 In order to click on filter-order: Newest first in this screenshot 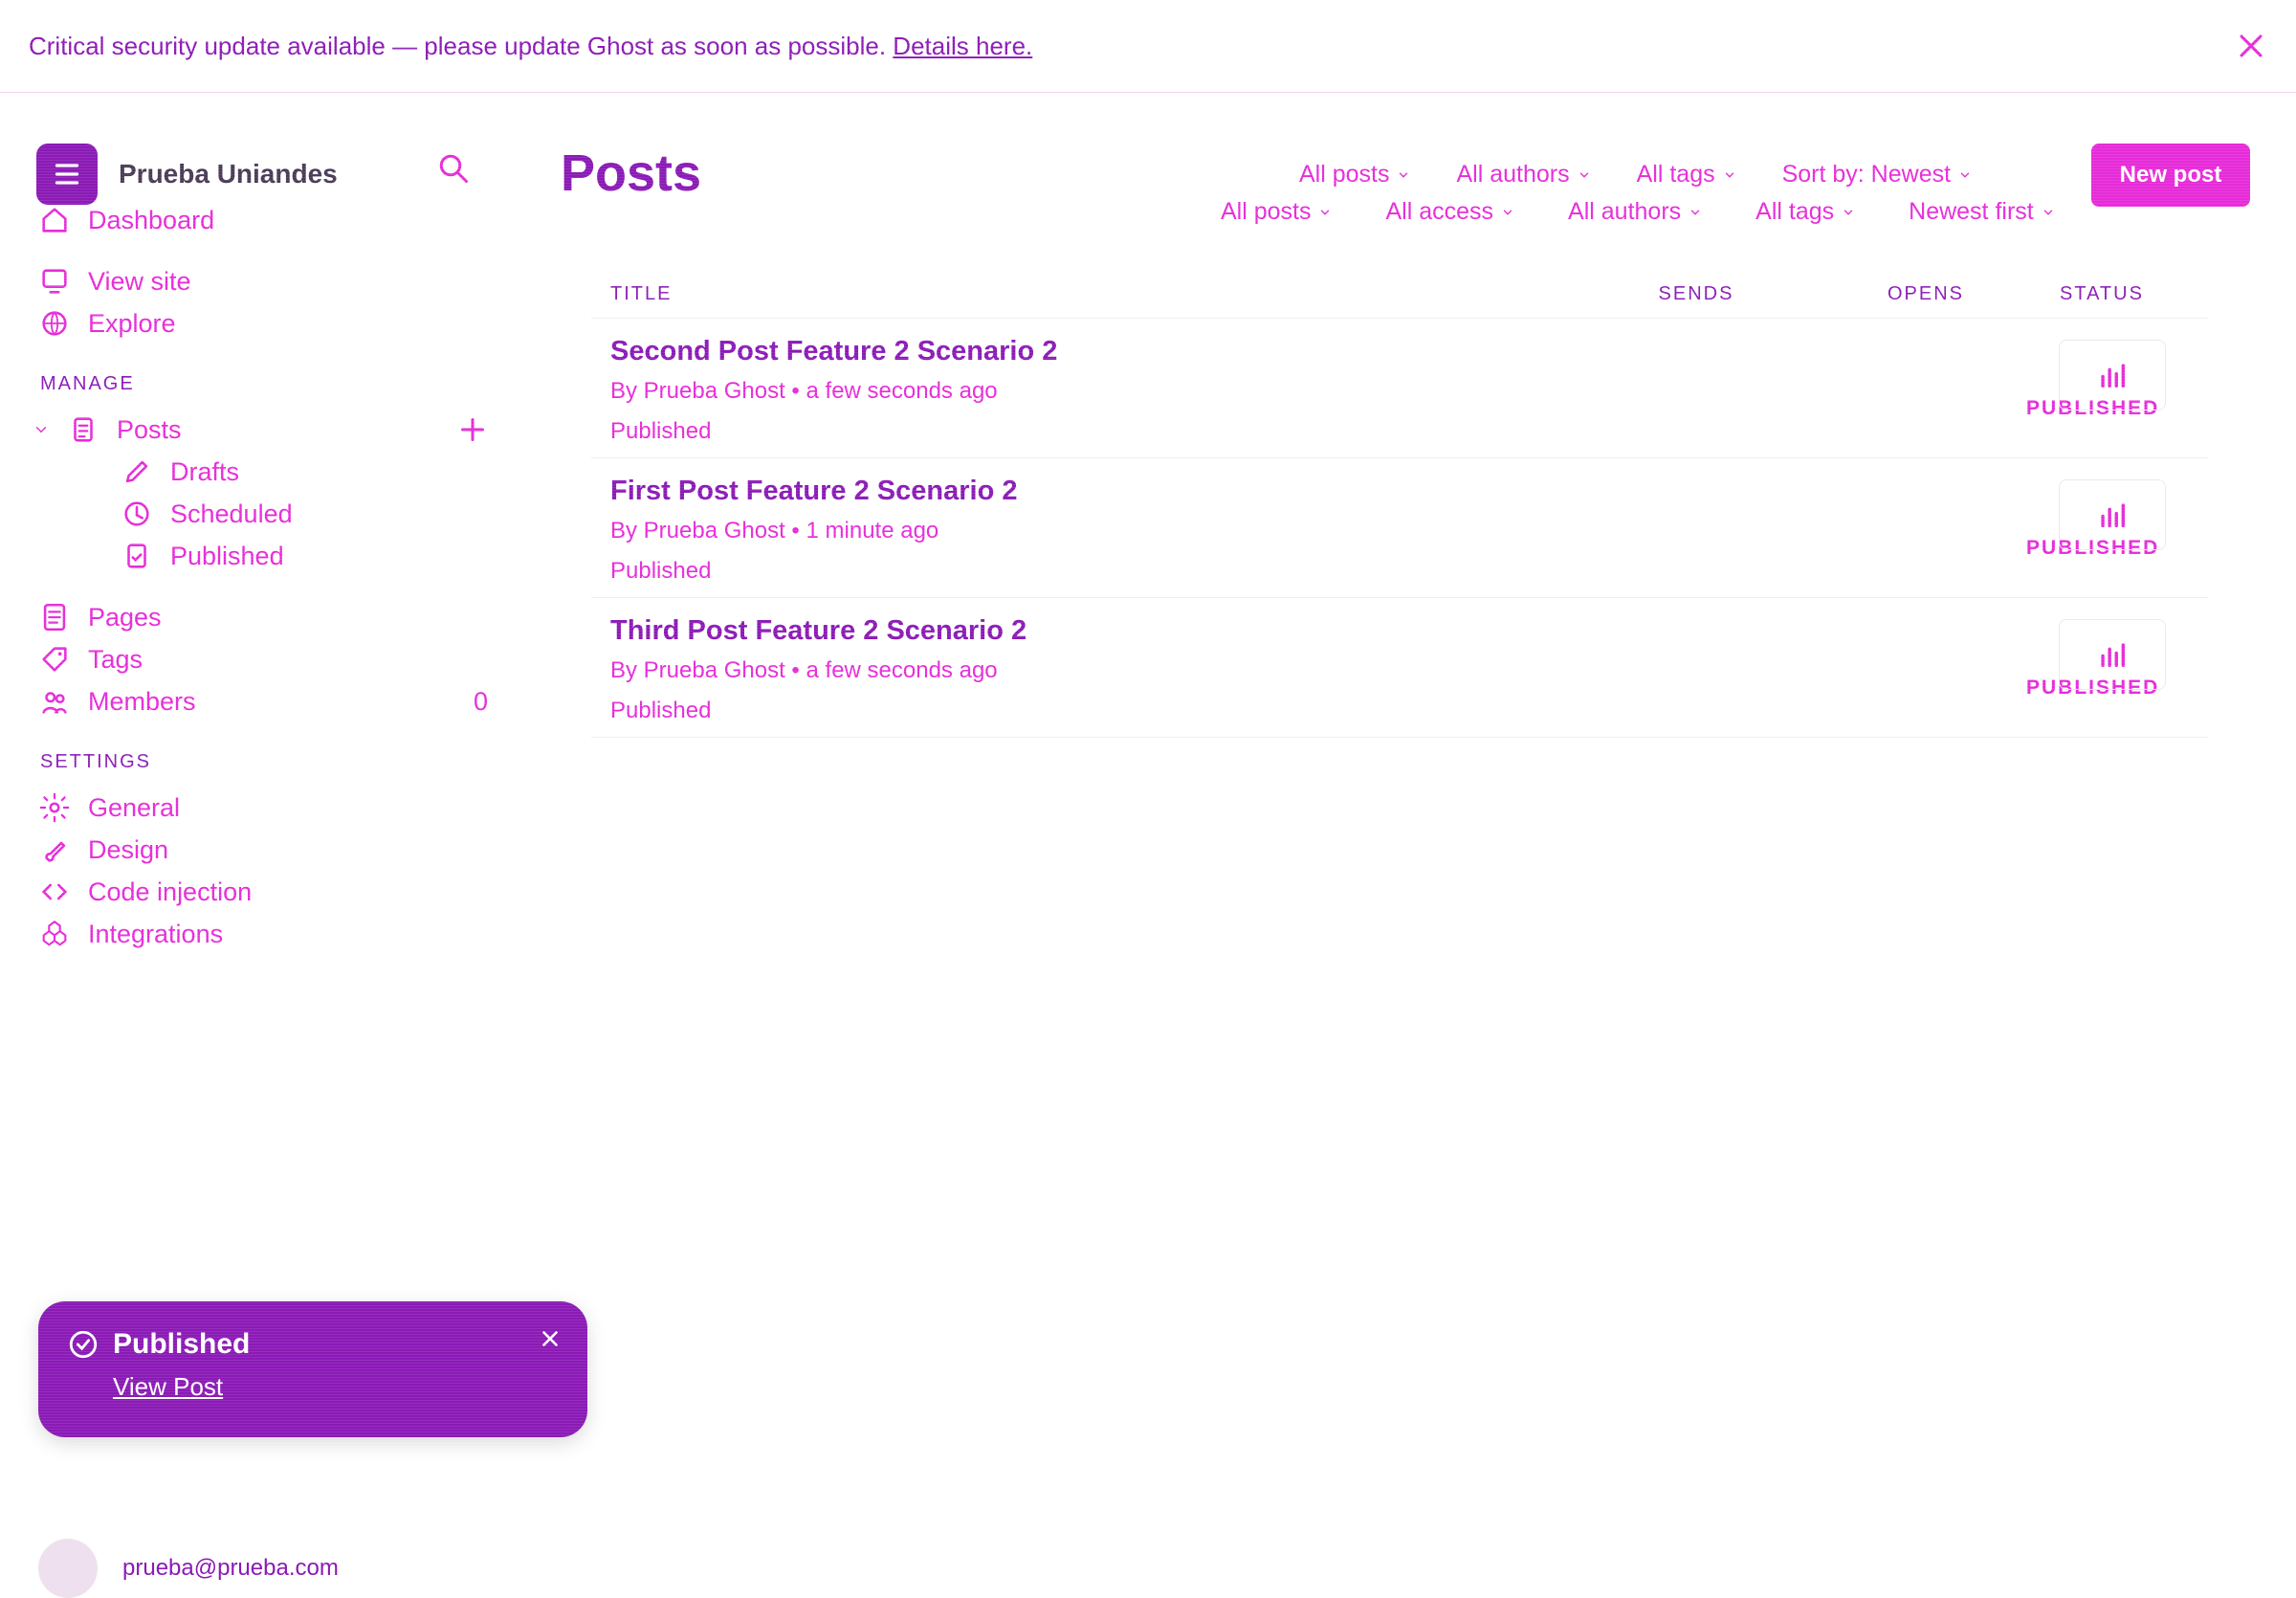, I will do `click(1982, 212)`.